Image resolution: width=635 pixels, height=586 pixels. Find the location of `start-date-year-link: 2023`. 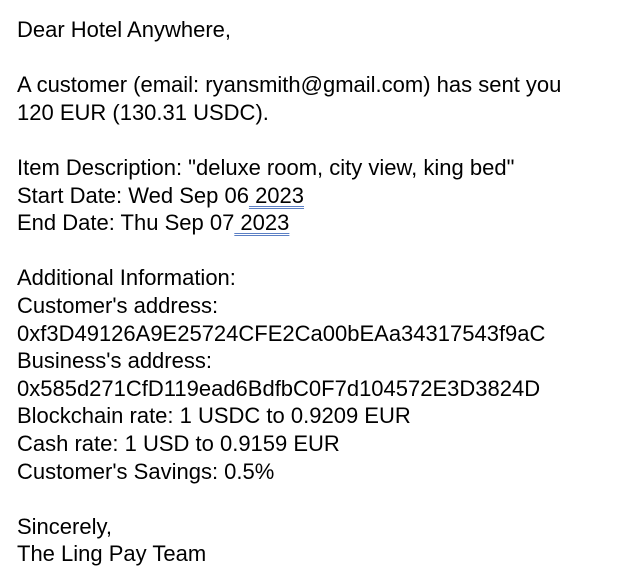

start-date-year-link: 2023 is located at coordinates (276, 195).